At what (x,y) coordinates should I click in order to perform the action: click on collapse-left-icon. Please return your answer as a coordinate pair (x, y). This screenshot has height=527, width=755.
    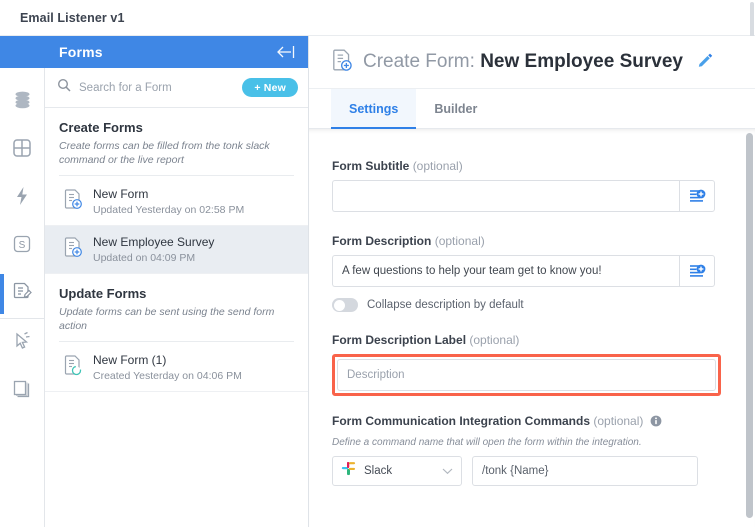
    Looking at the image, I should click on (285, 52).